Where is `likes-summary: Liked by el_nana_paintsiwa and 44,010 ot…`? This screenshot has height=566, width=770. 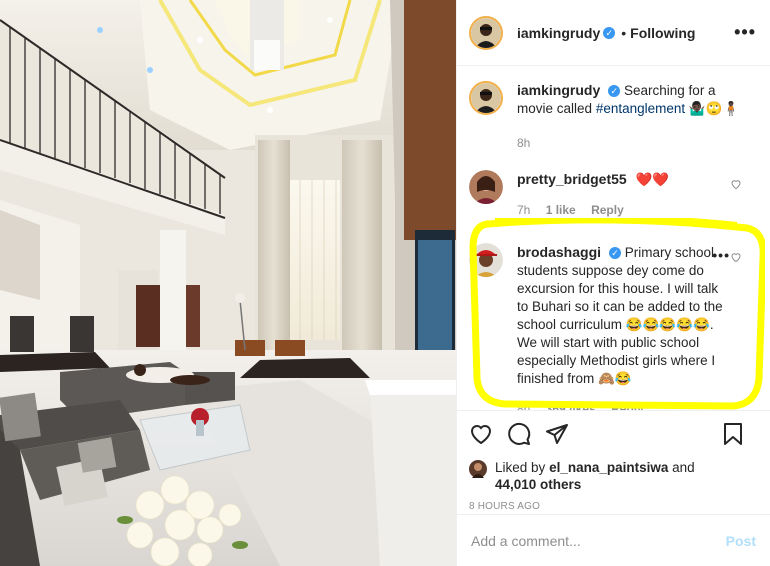
likes-summary: Liked by el_nana_paintsiwa and 44,010 ot… is located at coordinates (613, 476).